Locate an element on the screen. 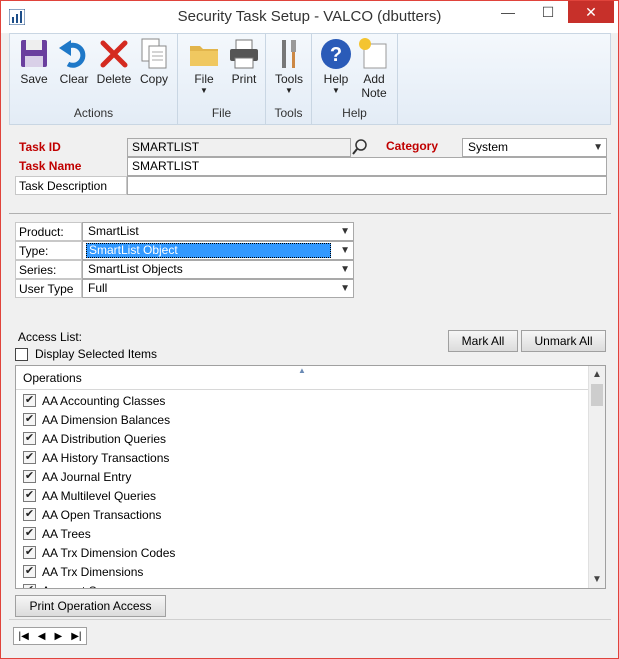 This screenshot has height=659, width=619. add-note-icon is located at coordinates (373, 53).